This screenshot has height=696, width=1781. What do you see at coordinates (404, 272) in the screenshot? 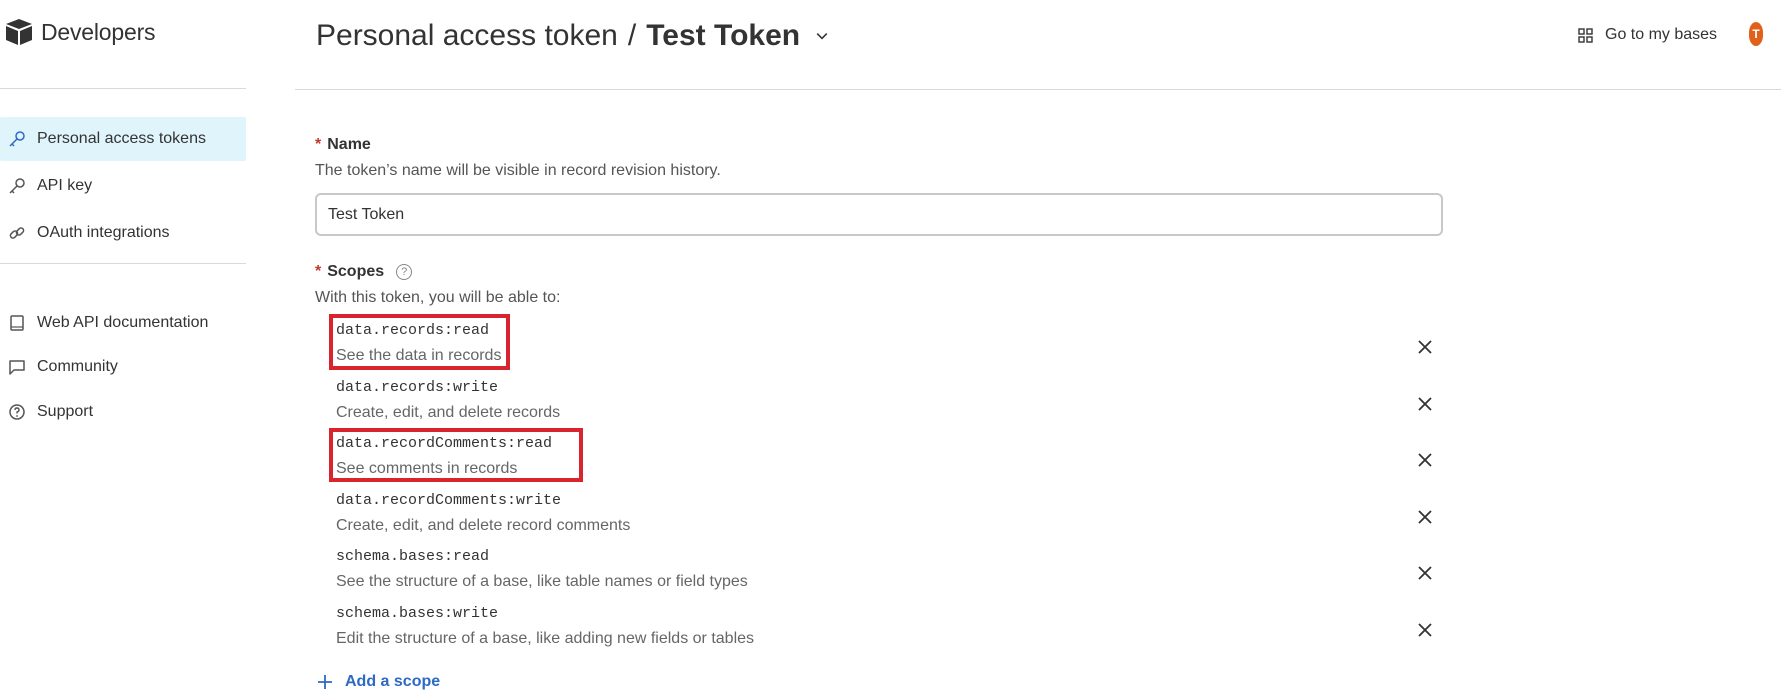
I see `help-icon: ?` at bounding box center [404, 272].